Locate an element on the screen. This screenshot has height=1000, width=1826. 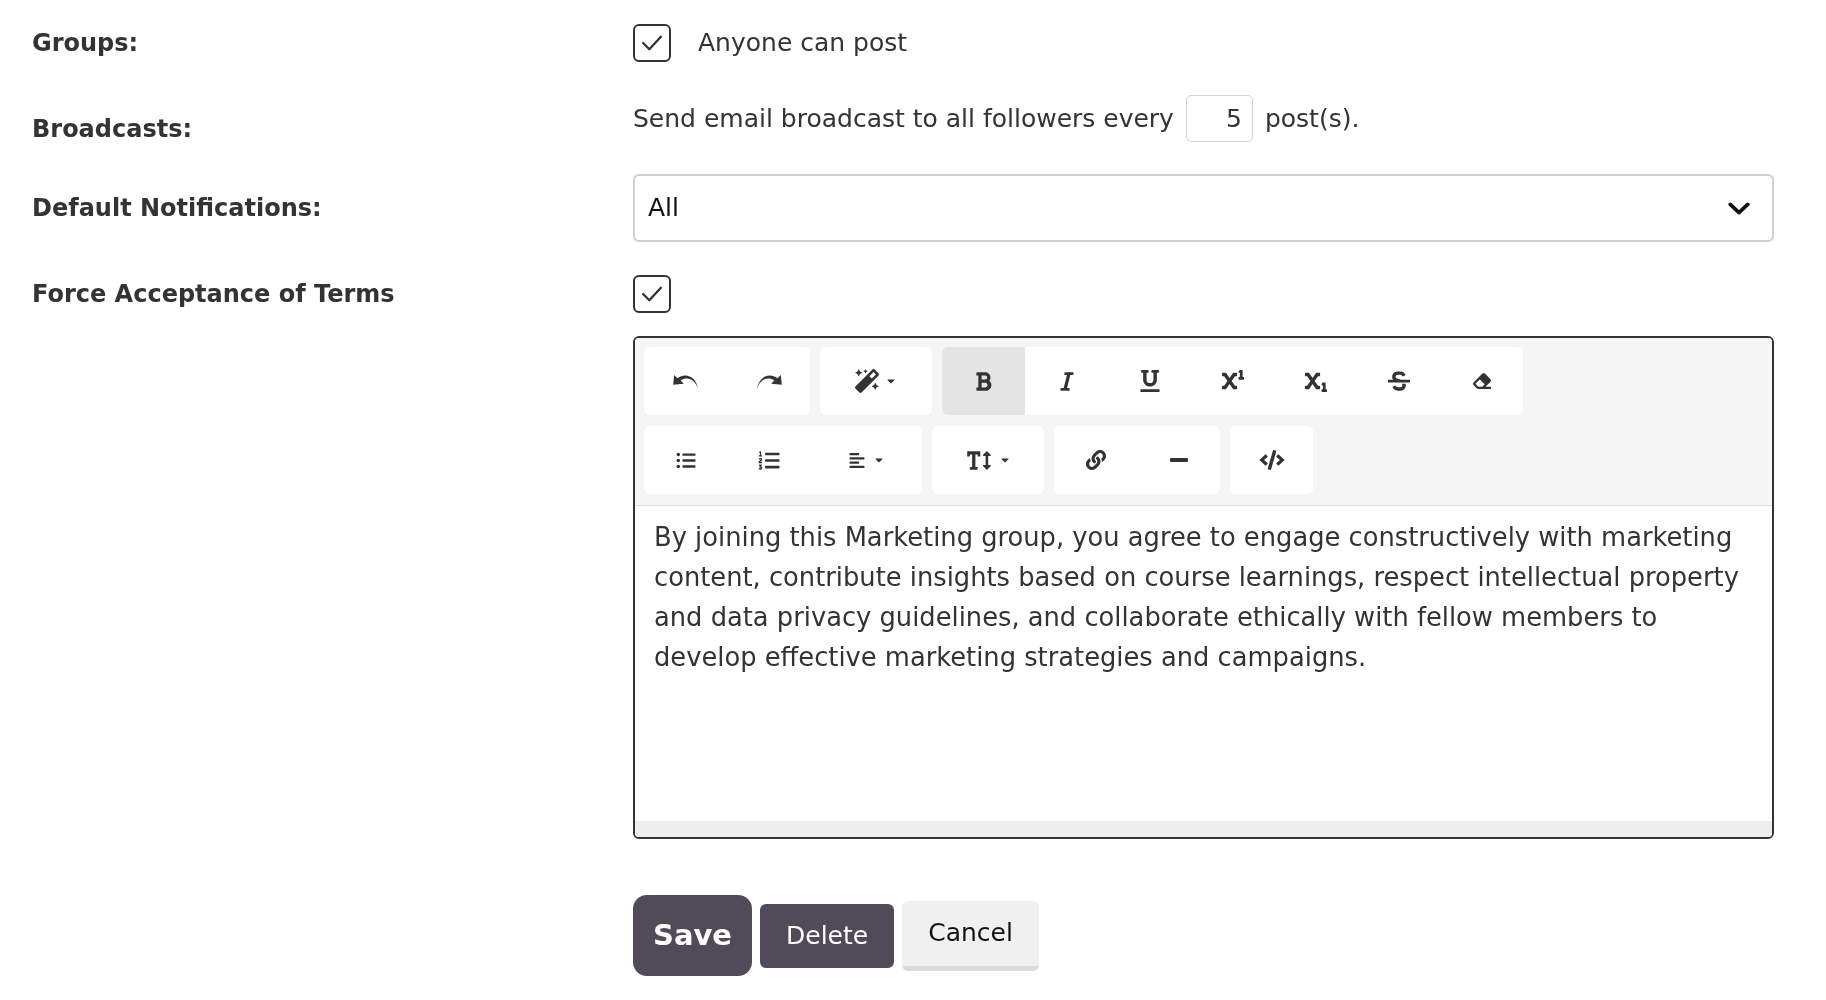
broadcast-suffix-text: post(s). is located at coordinates (1312, 118).